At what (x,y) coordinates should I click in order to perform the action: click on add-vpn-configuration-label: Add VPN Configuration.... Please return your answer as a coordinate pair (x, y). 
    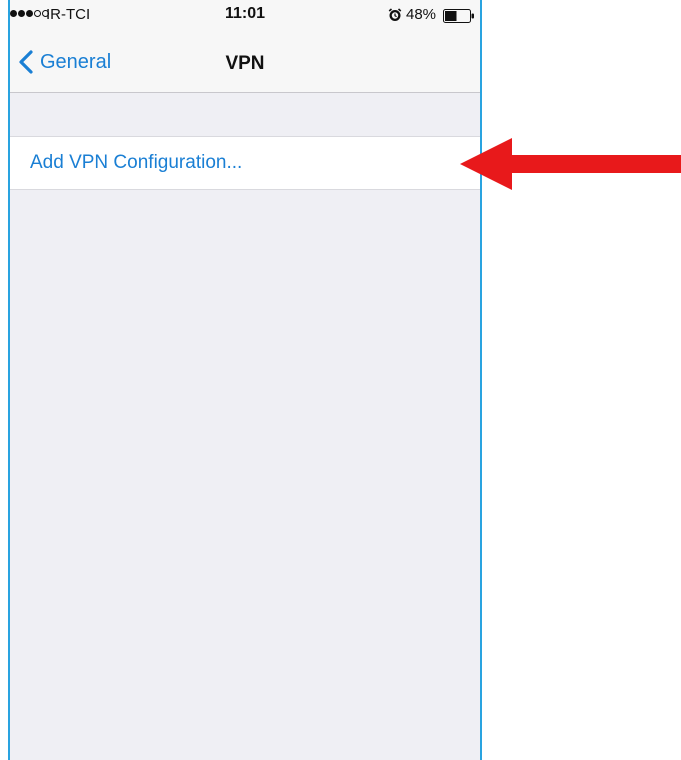
    Looking at the image, I should click on (136, 162).